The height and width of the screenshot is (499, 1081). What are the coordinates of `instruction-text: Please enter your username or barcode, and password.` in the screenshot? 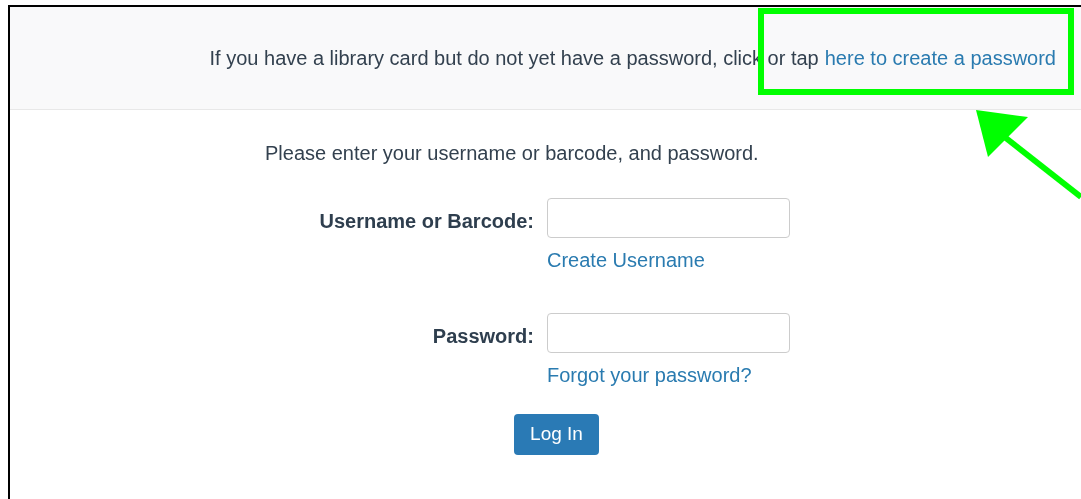 It's located at (512, 153).